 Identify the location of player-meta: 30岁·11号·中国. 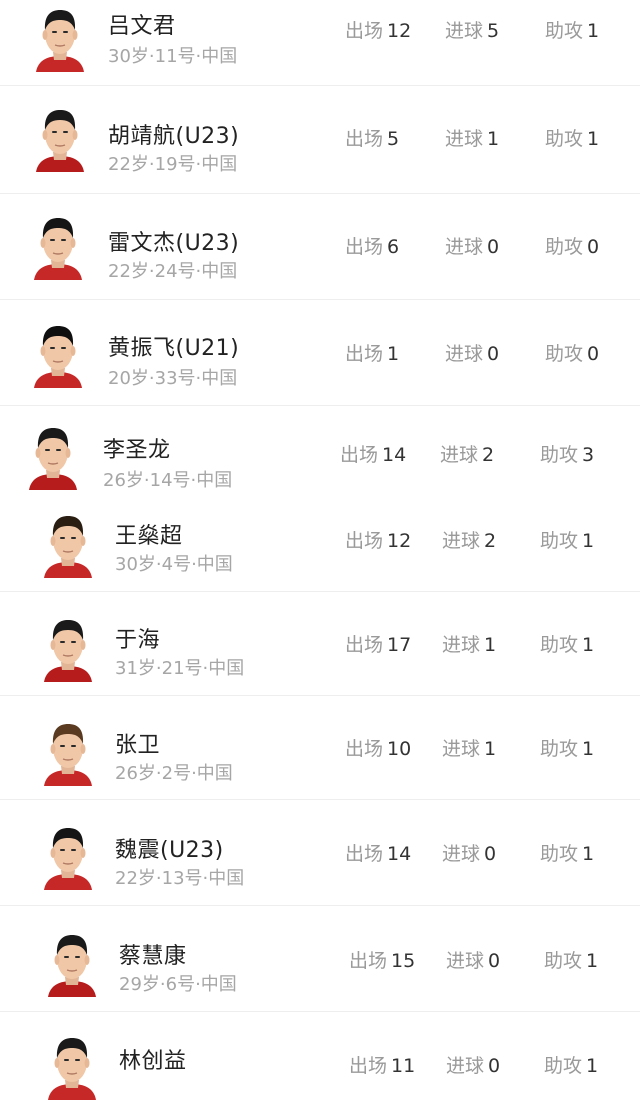
(173, 56).